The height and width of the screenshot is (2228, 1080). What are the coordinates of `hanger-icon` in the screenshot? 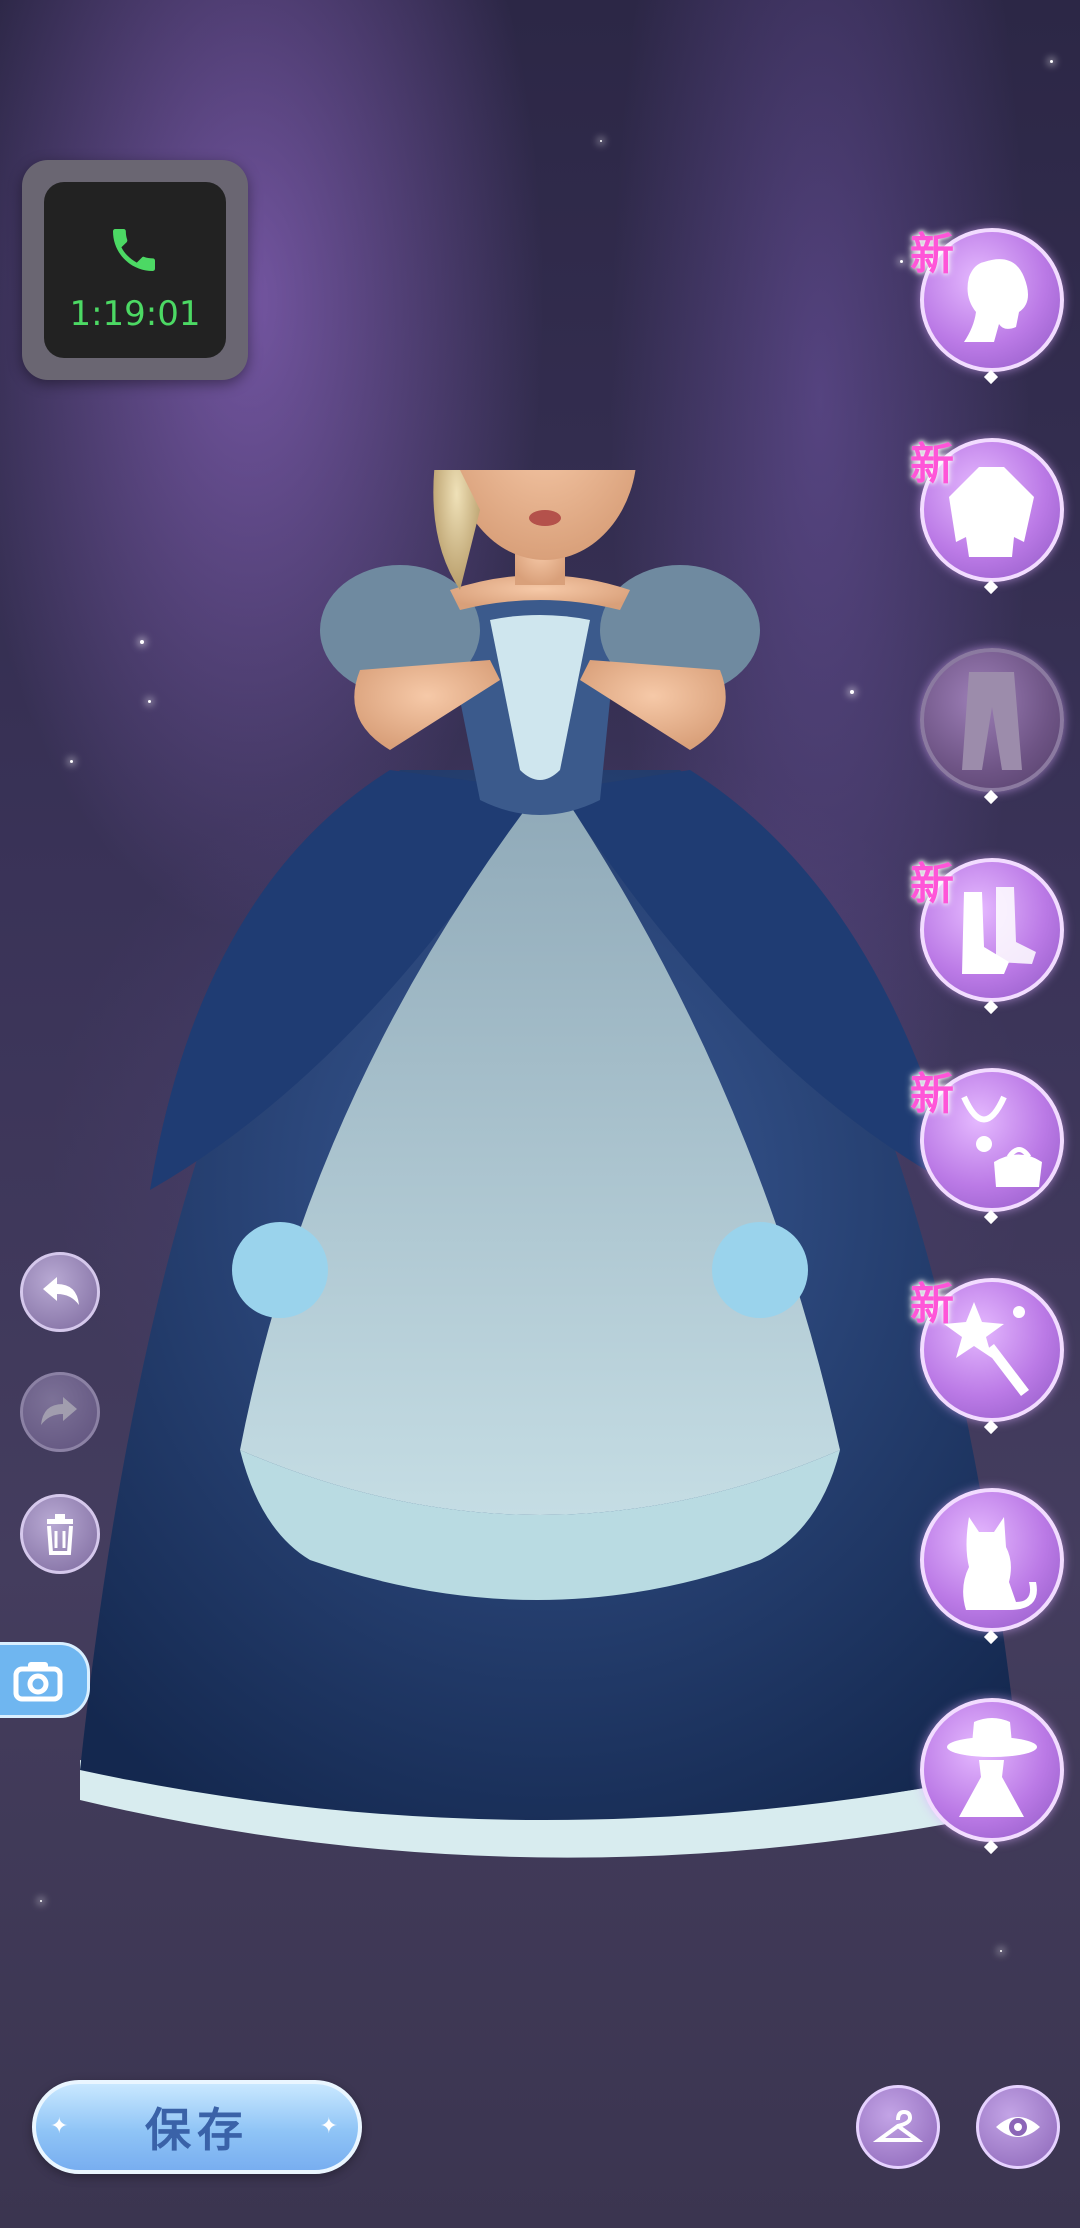 It's located at (898, 2125).